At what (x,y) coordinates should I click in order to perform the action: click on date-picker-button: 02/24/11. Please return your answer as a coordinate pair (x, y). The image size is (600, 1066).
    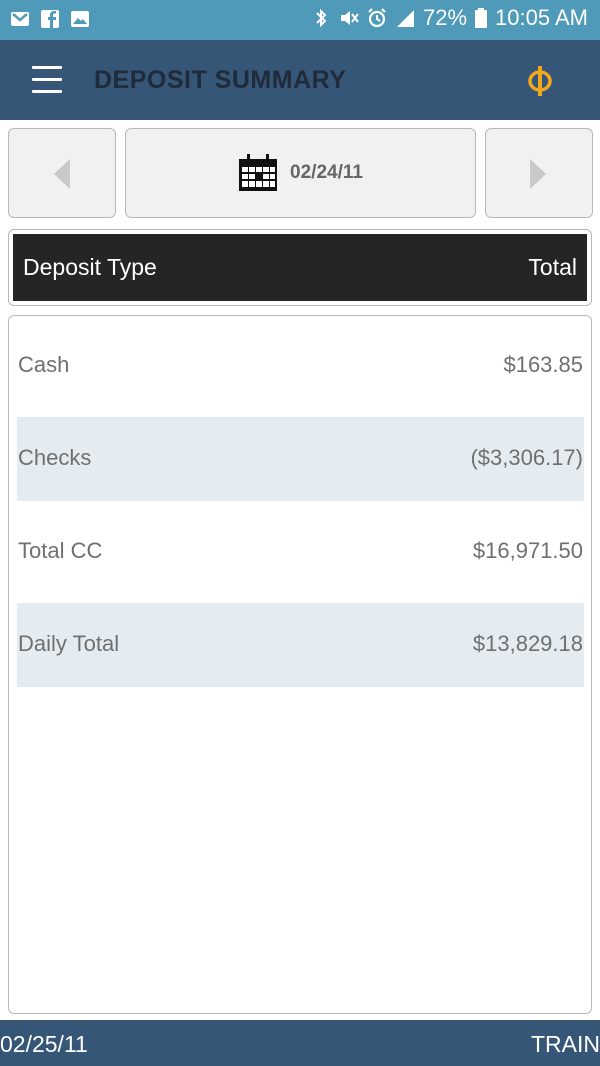
    Looking at the image, I should click on (300, 173).